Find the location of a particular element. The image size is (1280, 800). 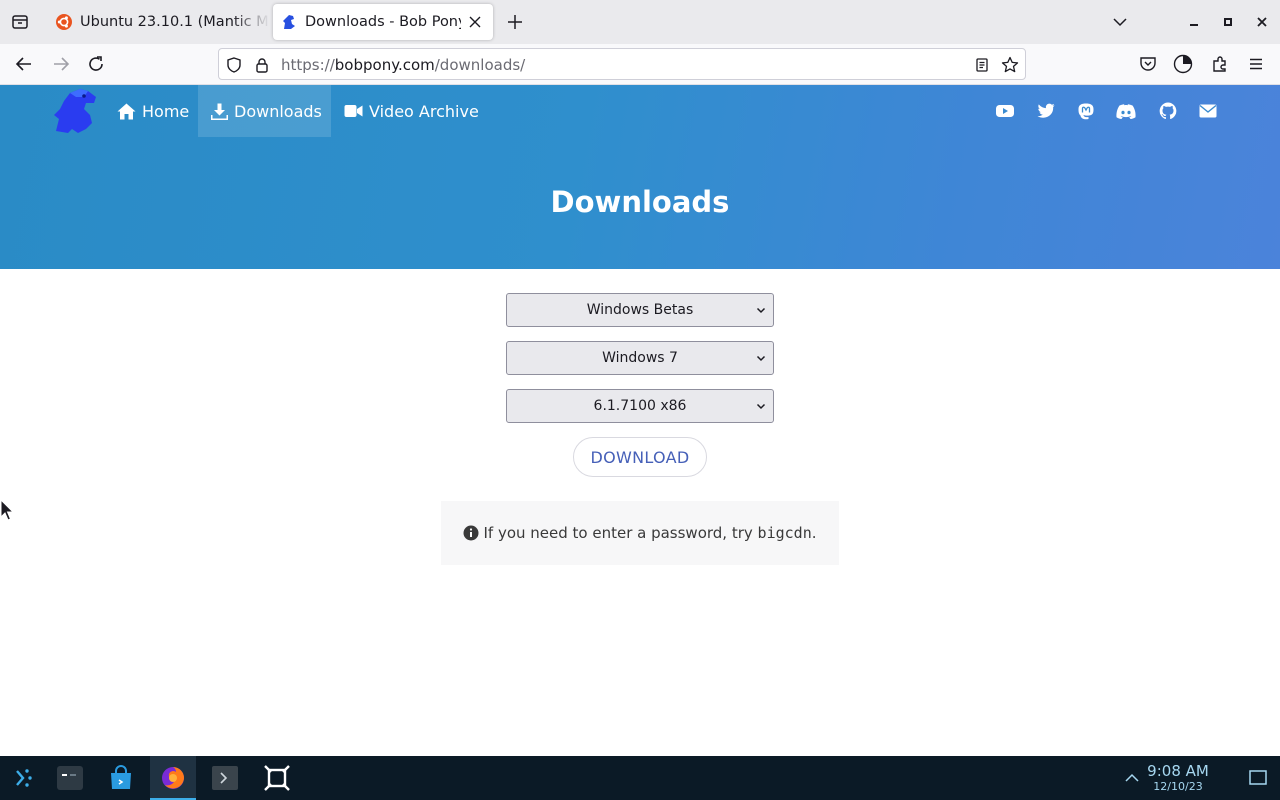

mouse-cursor-icon is located at coordinates (7, 510).